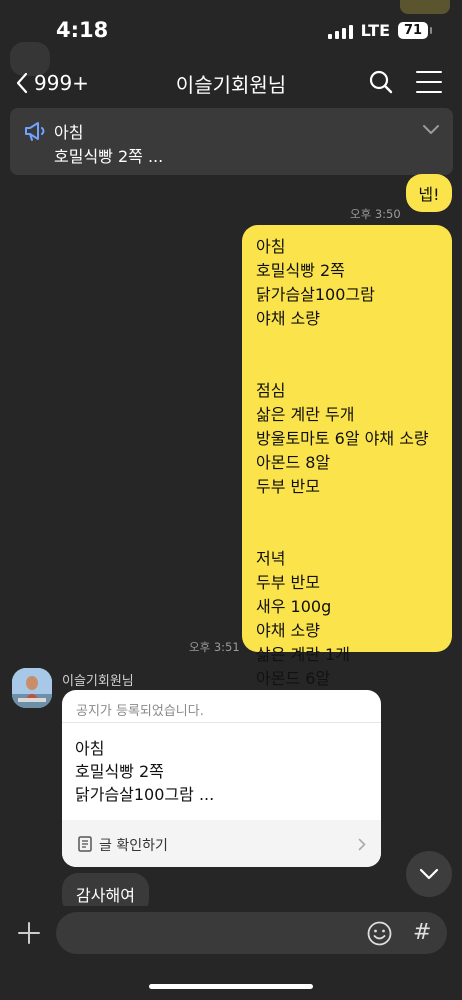 Image resolution: width=462 pixels, height=1000 pixels. Describe the element at coordinates (90, 748) in the screenshot. I see `notice-card-line: 아침` at that location.